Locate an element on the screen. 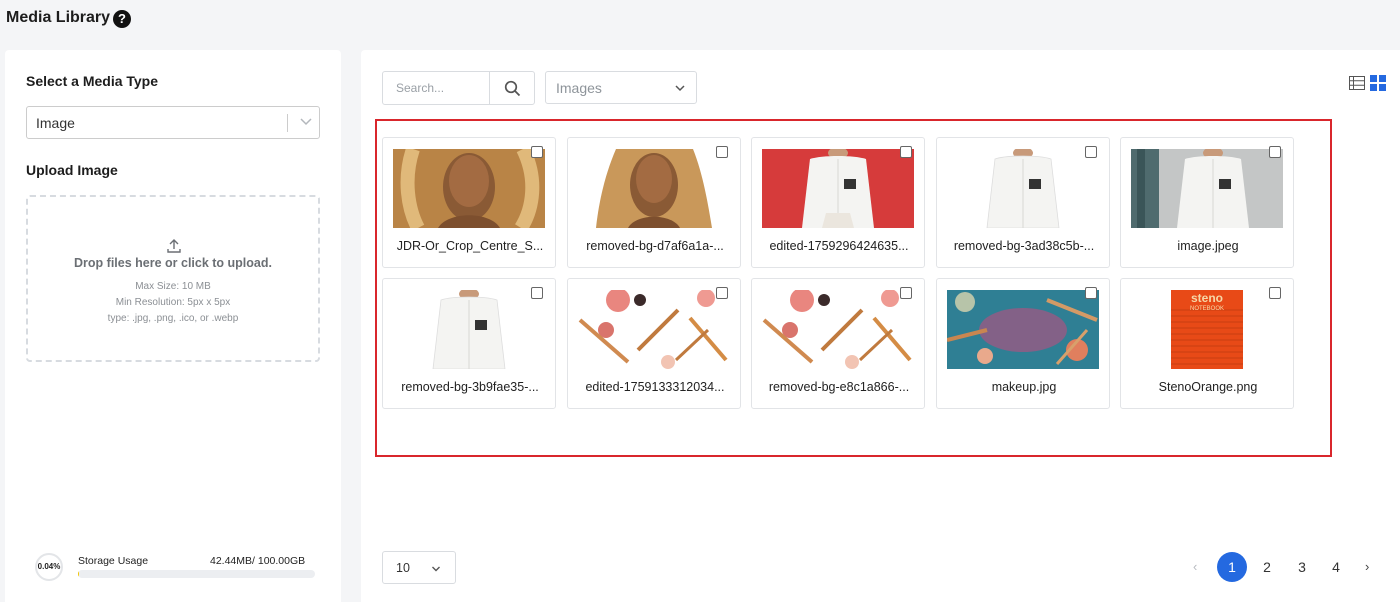  storage-progress-bar is located at coordinates (196, 574).